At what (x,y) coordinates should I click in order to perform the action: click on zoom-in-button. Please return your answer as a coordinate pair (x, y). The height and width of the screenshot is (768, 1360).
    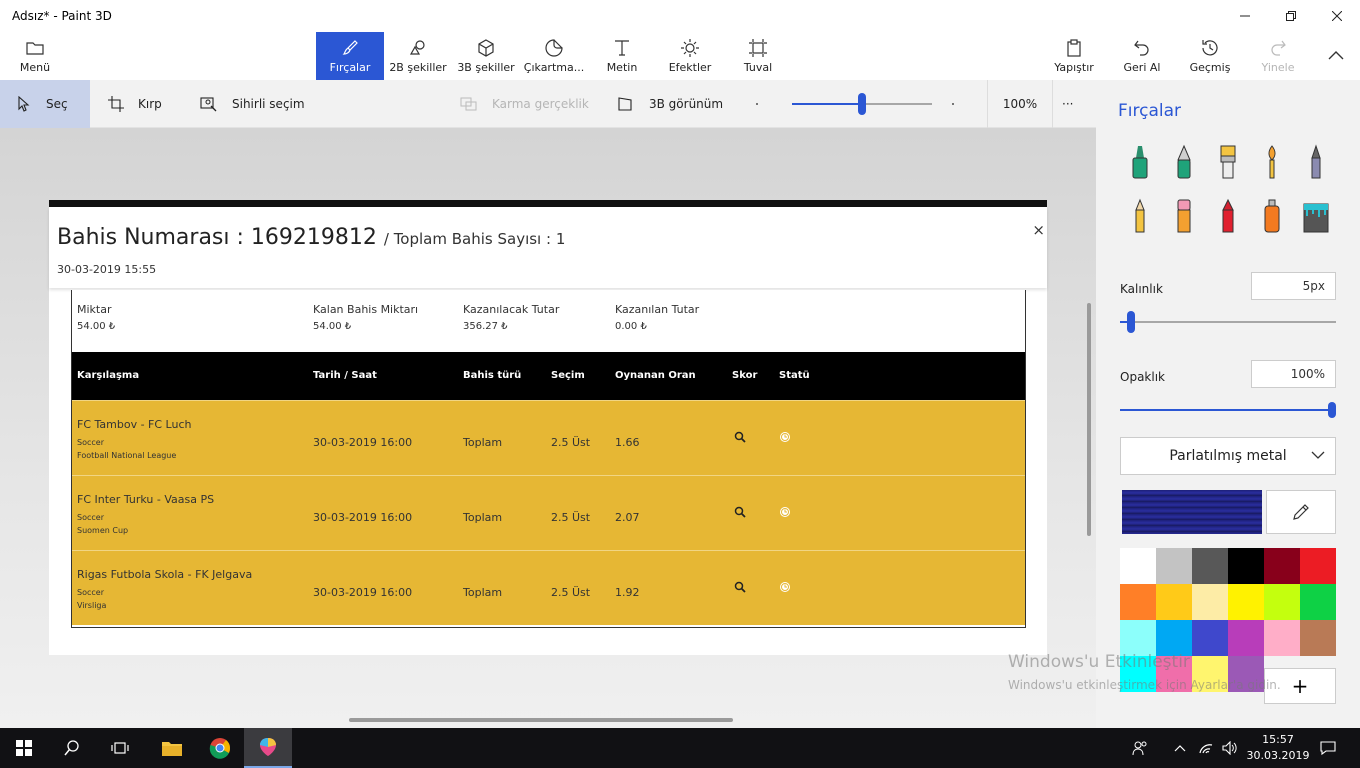
    Looking at the image, I should click on (960, 104).